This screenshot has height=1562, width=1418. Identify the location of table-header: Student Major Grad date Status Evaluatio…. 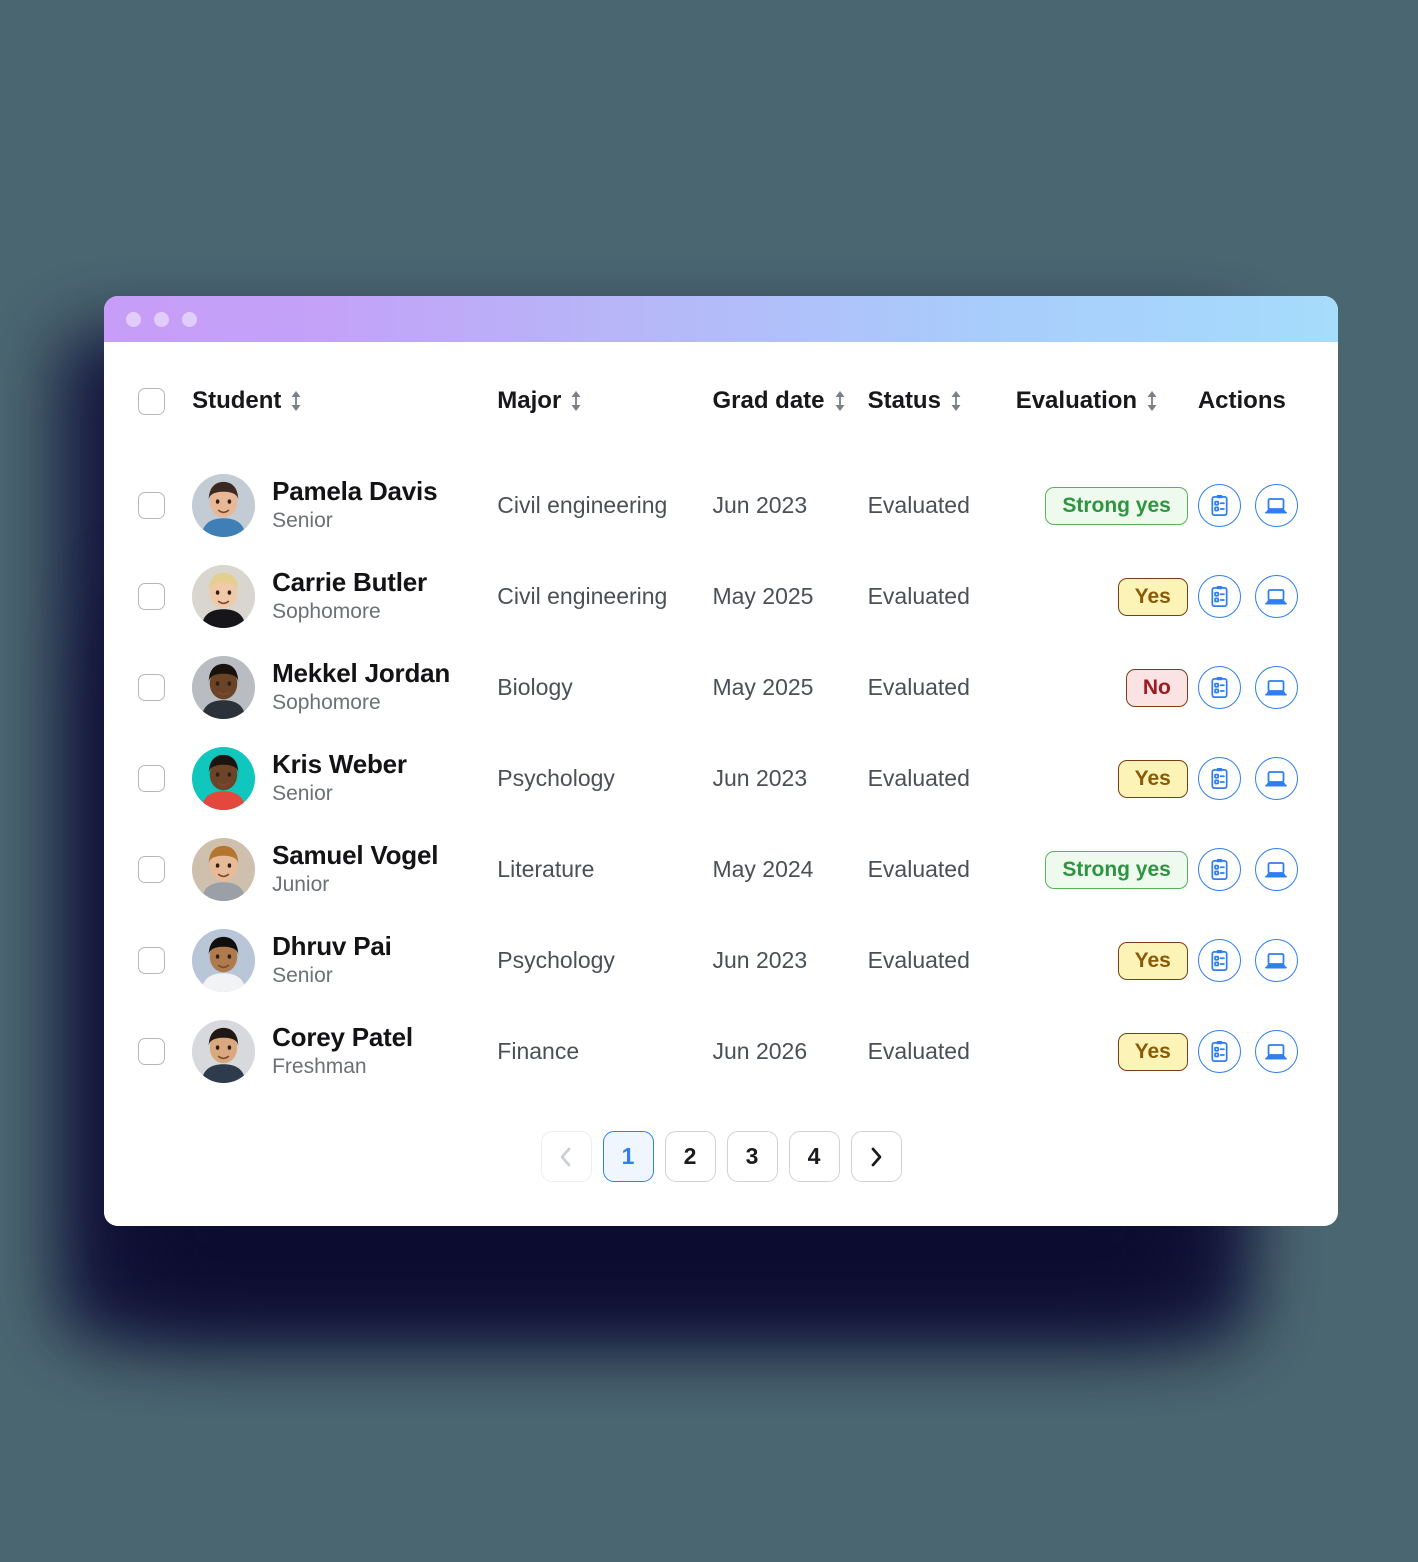
(721, 401).